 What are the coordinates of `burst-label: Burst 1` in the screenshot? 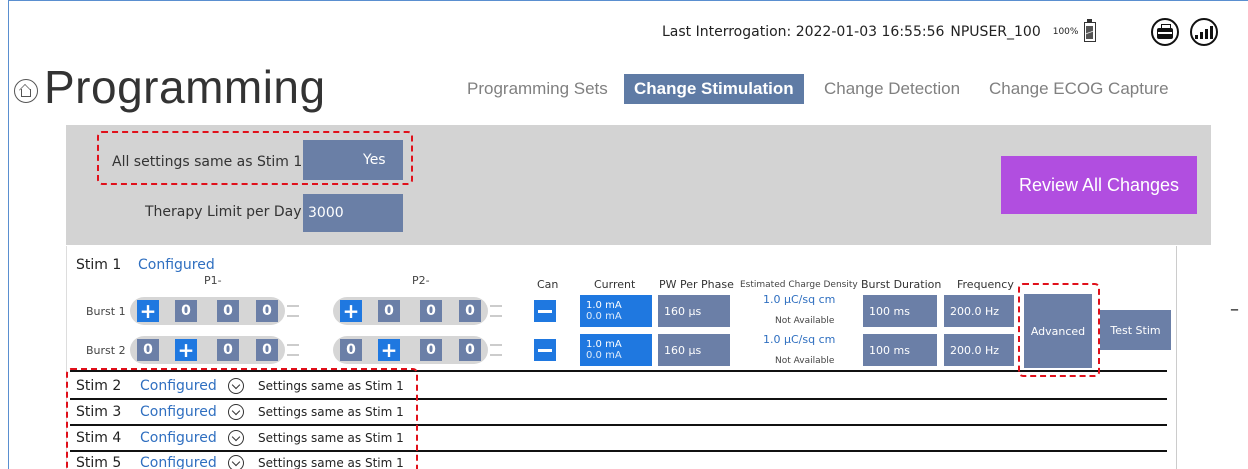 It's located at (106, 311).